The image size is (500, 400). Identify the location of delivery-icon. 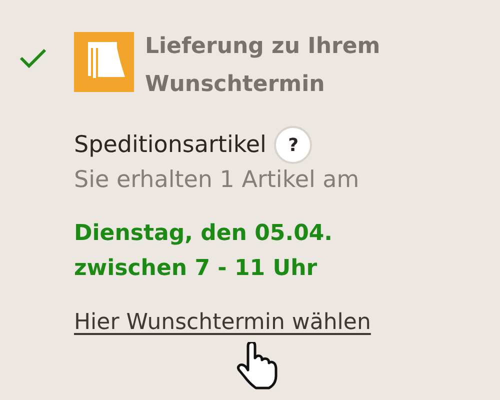
(104, 62).